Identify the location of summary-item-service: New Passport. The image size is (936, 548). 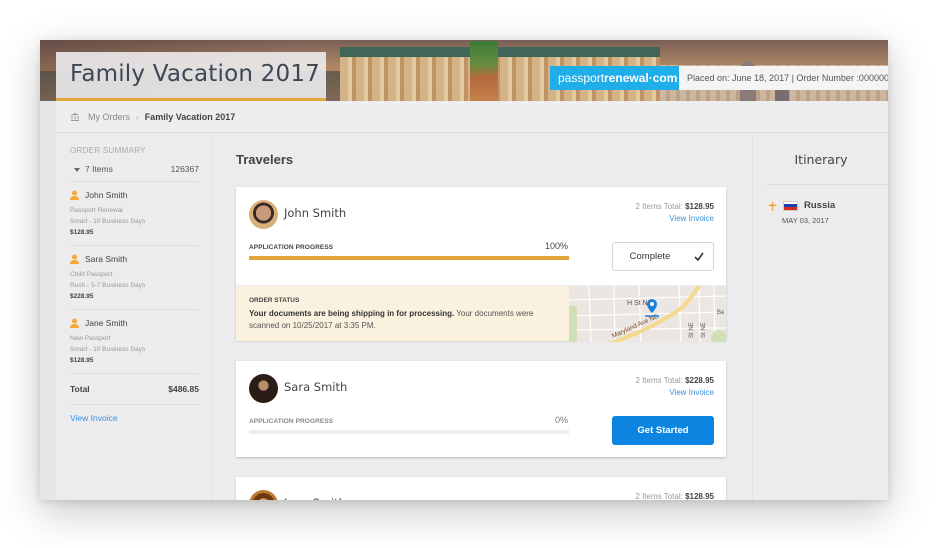
(90, 338).